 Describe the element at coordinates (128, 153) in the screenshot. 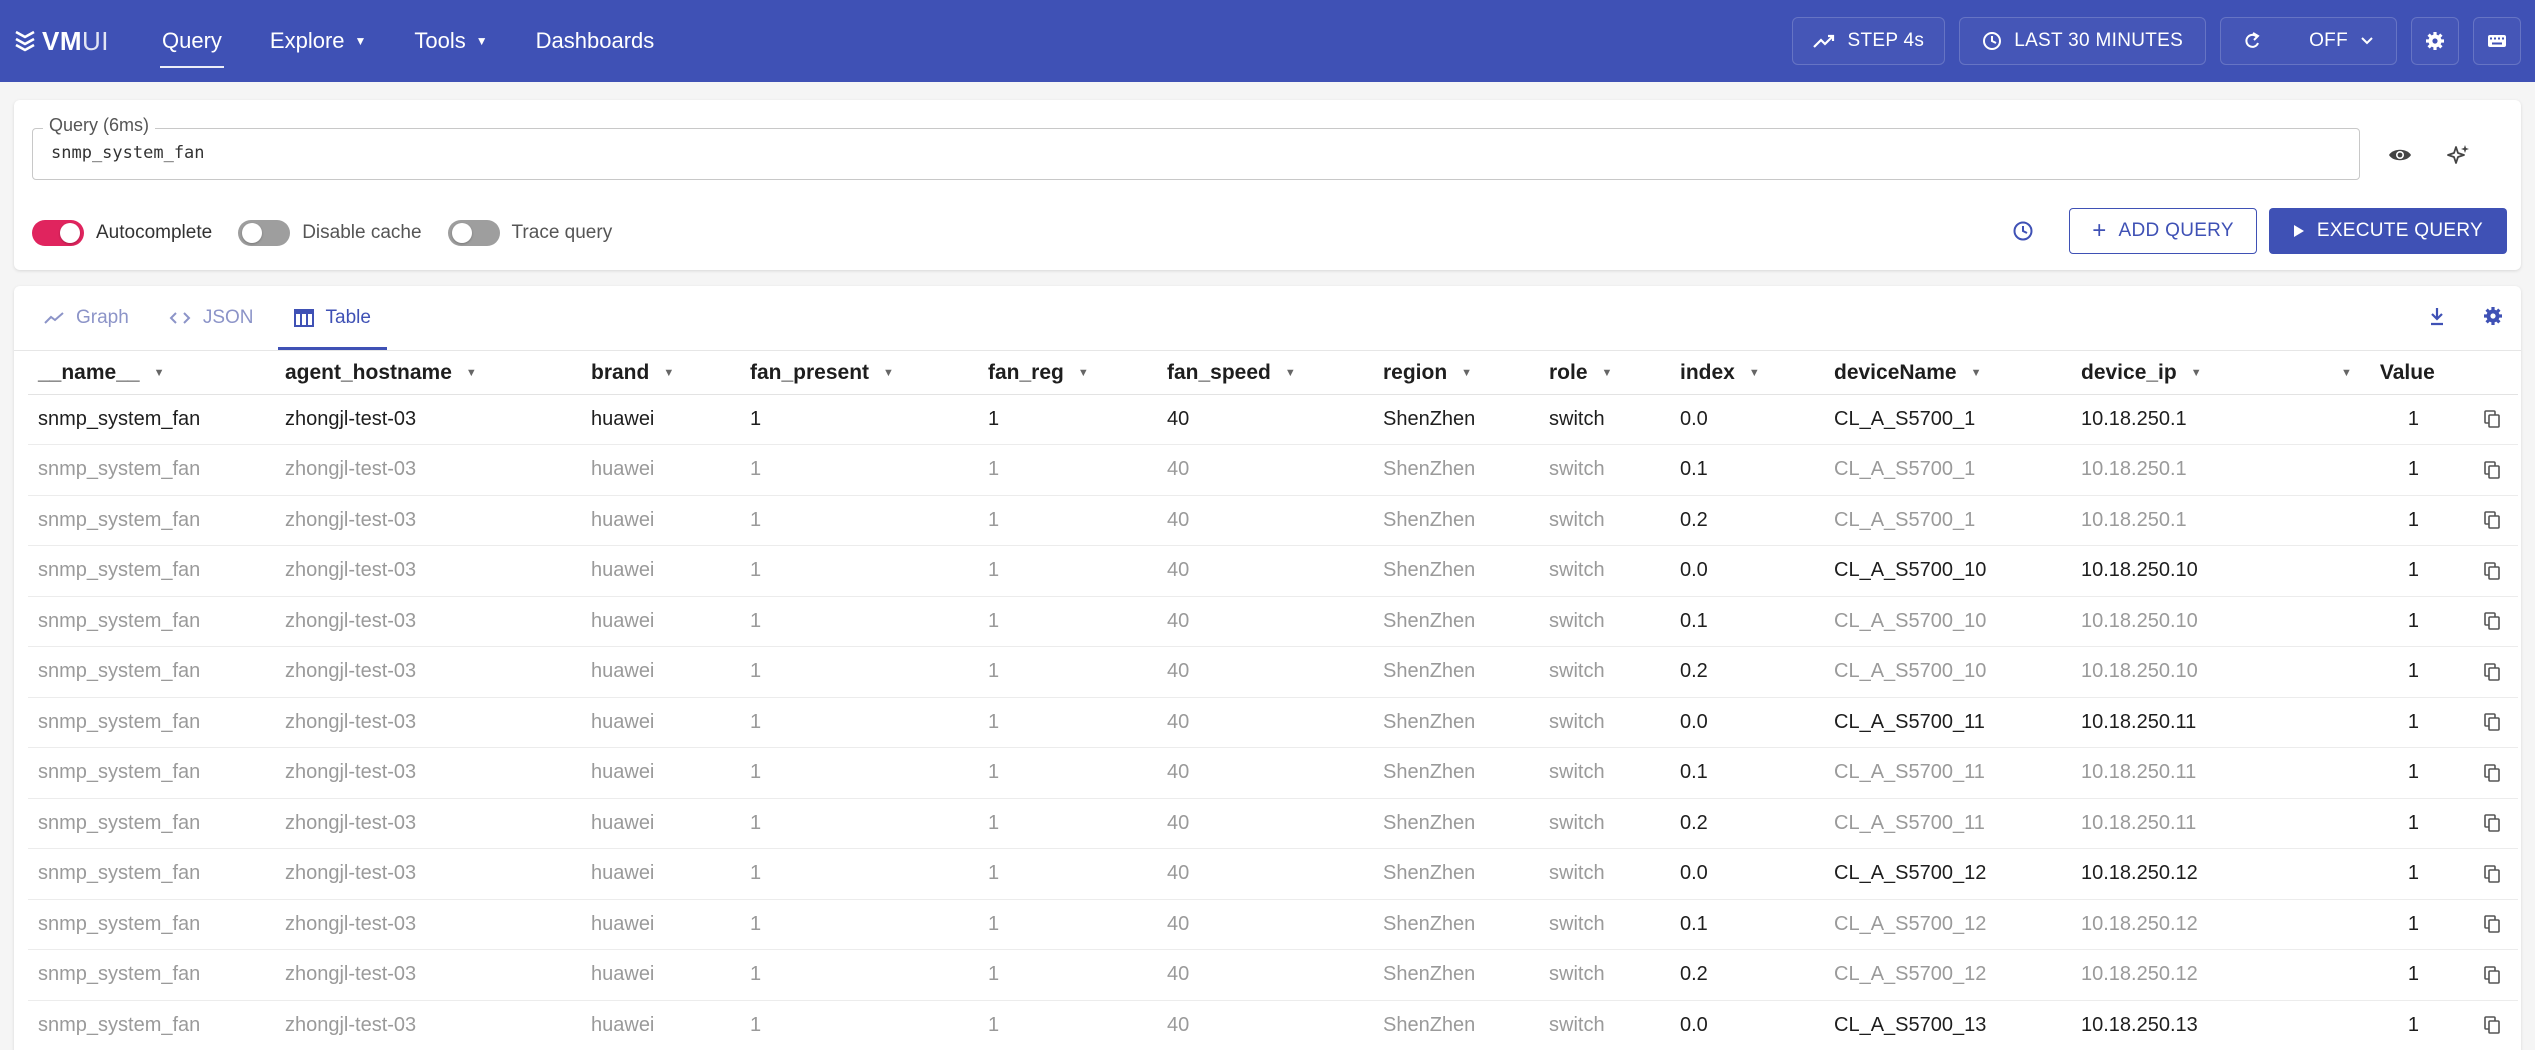

I see `query-input-value: snmp_system_fan` at that location.